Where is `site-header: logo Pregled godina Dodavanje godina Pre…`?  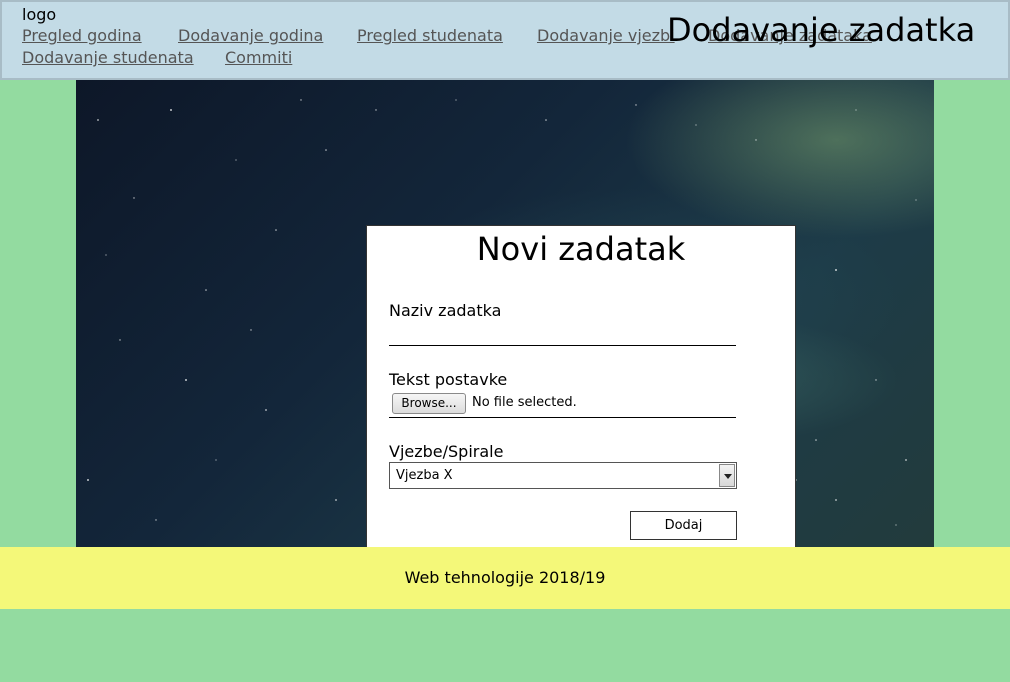 site-header: logo Pregled godina Dodavanje godina Pre… is located at coordinates (505, 40).